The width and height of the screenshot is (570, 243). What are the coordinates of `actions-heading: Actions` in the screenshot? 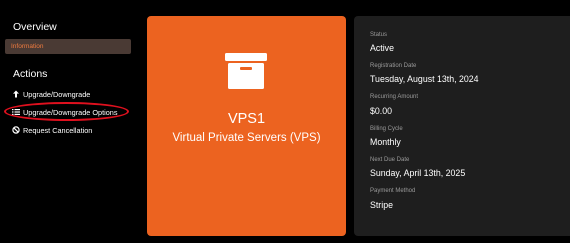 It's located at (30, 74).